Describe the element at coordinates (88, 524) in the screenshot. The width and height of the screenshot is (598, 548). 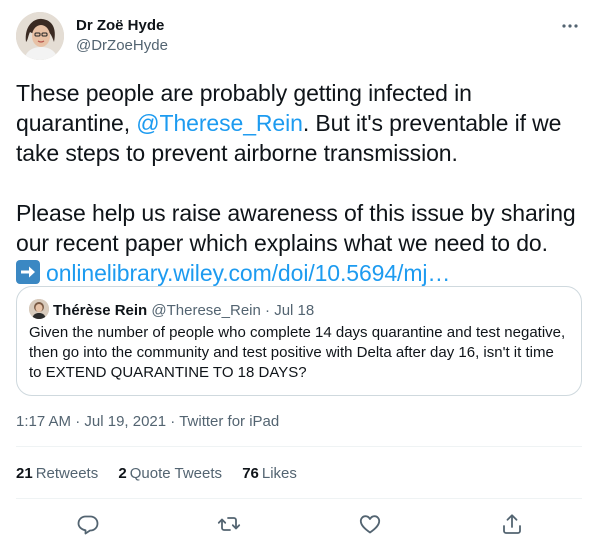
I see `reply-icon` at that location.